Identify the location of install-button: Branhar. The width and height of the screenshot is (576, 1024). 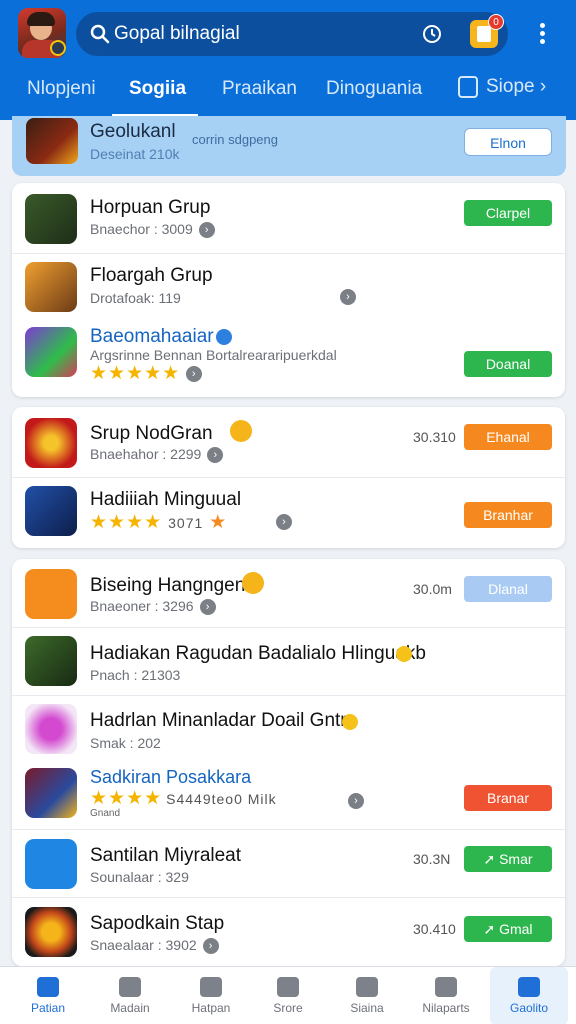
(508, 515).